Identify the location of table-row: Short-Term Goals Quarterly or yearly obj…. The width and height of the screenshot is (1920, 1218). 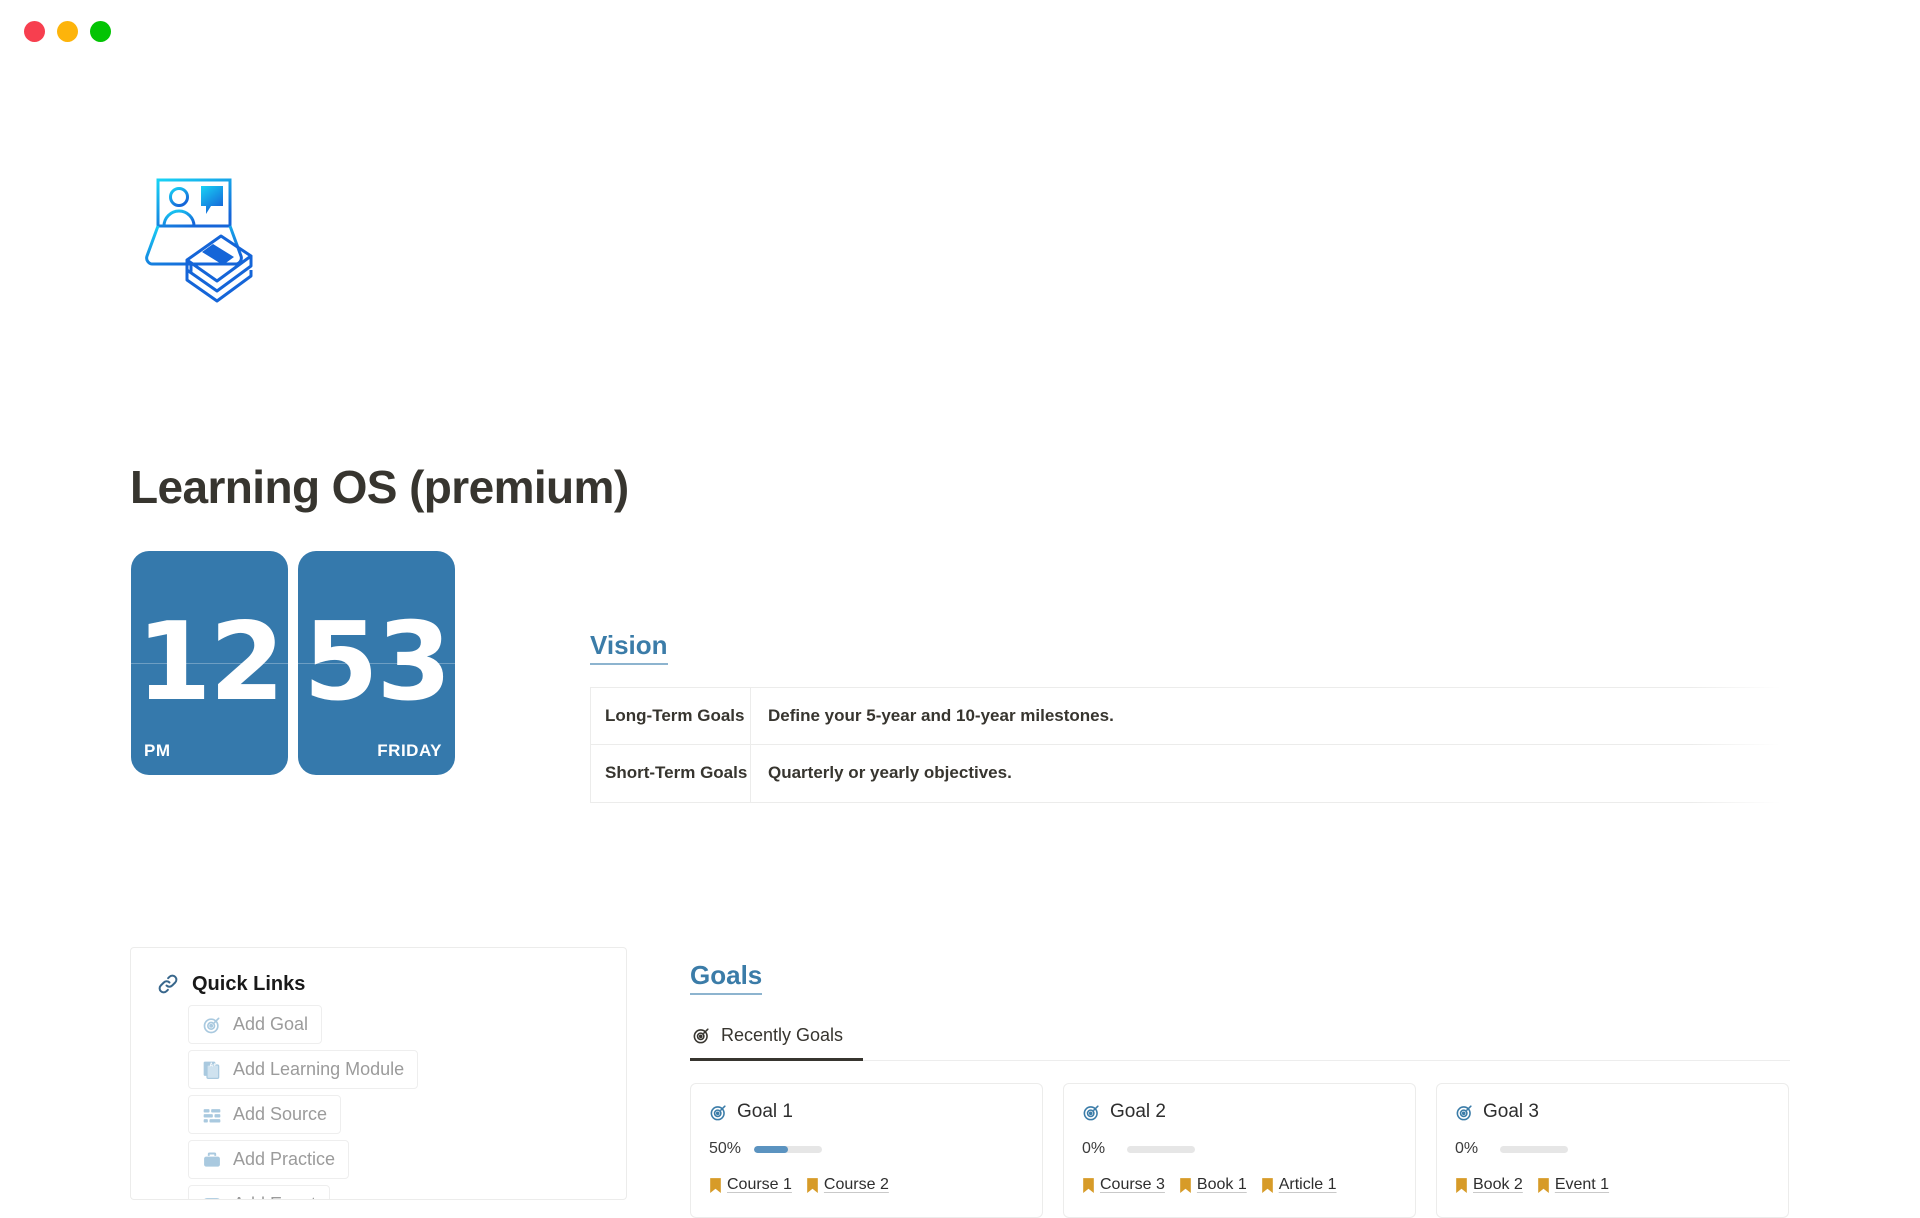
(1195, 773).